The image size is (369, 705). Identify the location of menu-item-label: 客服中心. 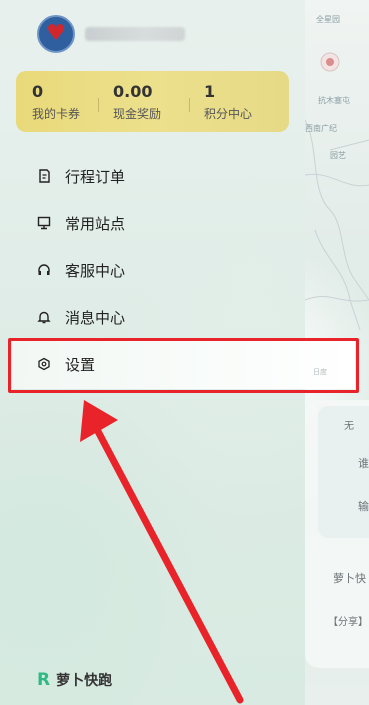
(95, 270).